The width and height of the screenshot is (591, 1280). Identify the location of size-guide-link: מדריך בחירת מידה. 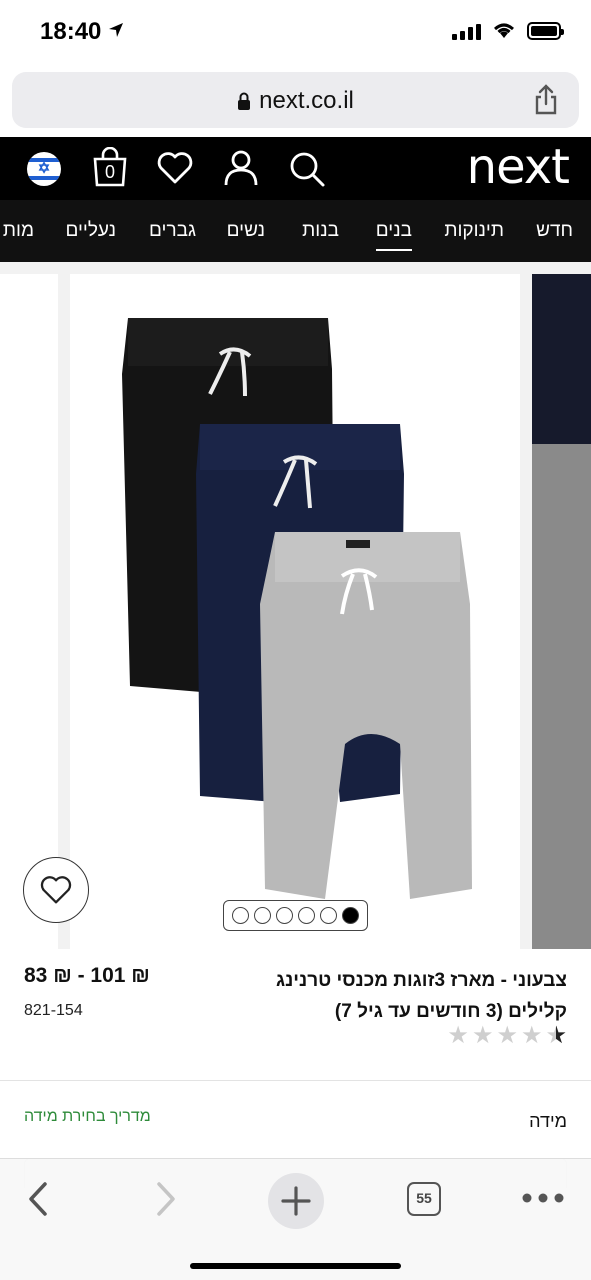
(87, 1117).